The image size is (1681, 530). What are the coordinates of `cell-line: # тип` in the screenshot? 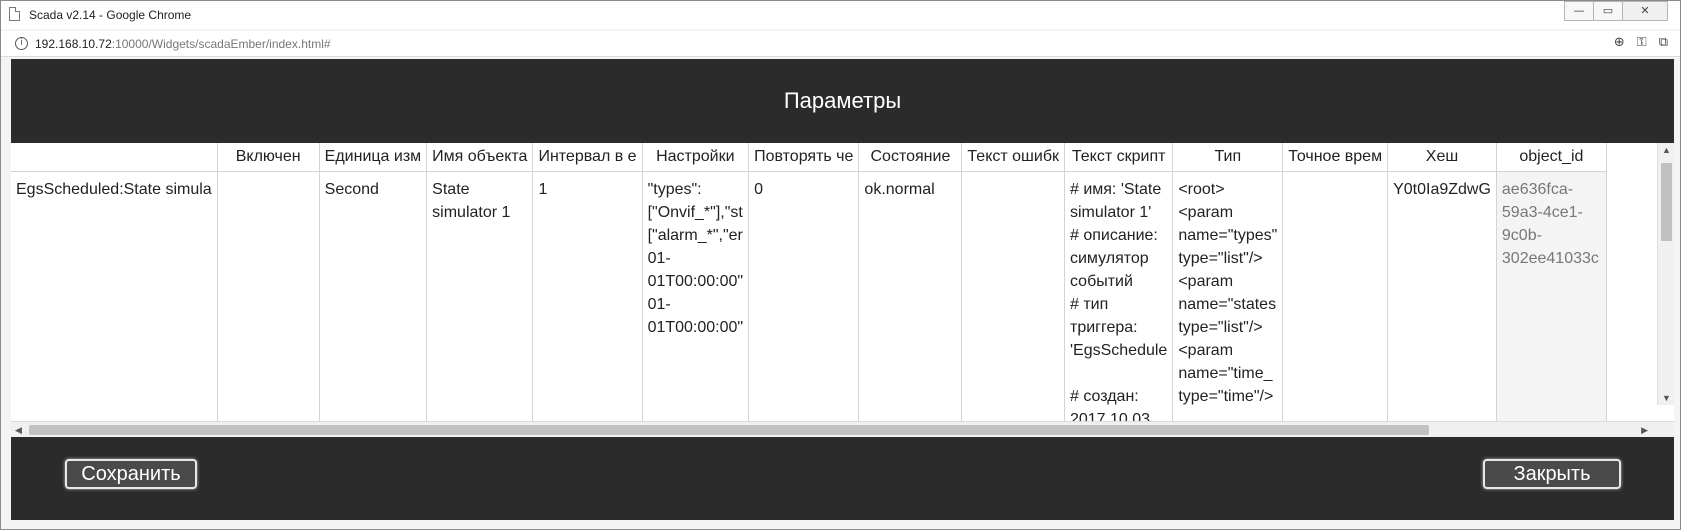 It's located at (1089, 304).